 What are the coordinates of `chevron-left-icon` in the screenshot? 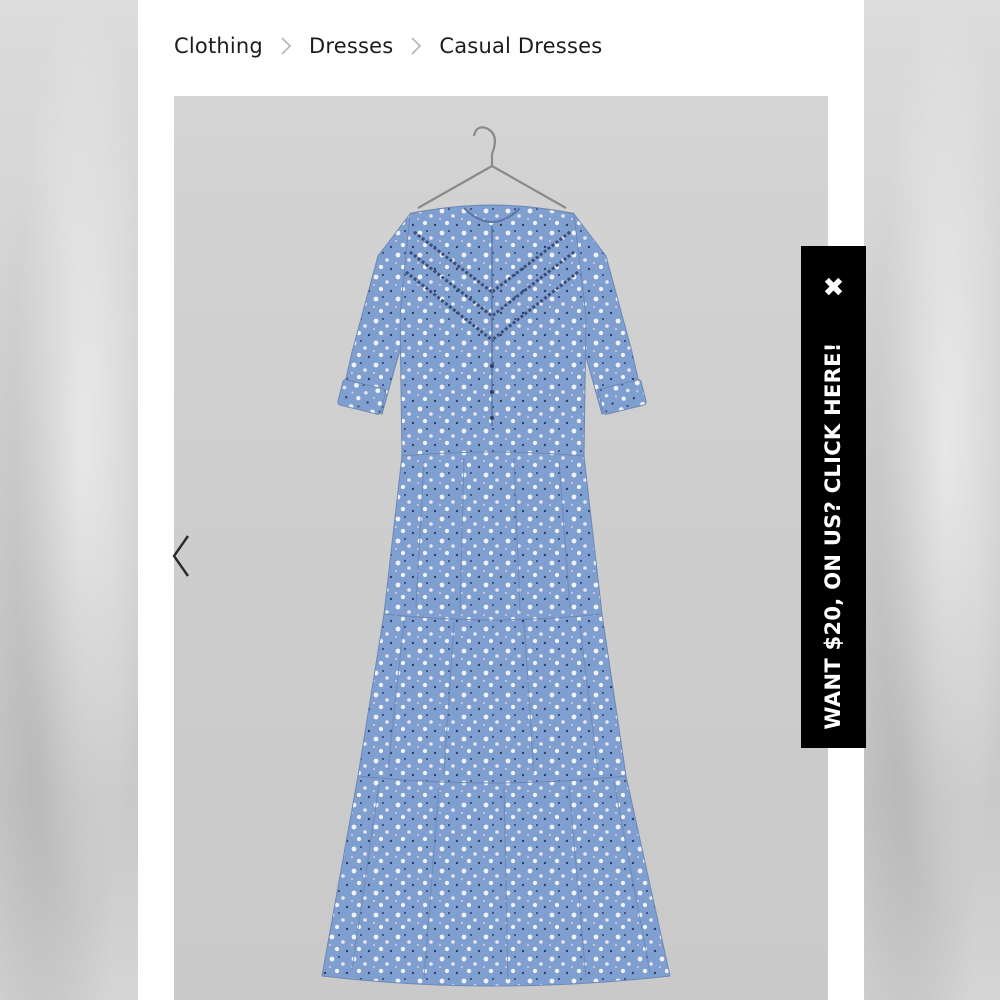 It's located at (182, 556).